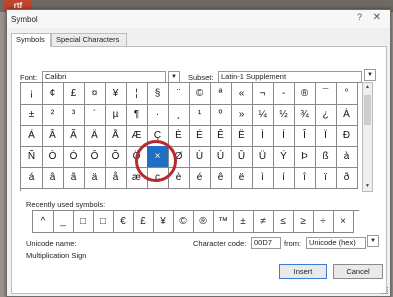  What do you see at coordinates (53, 157) in the screenshot?
I see `symbol-cell: Ò` at bounding box center [53, 157].